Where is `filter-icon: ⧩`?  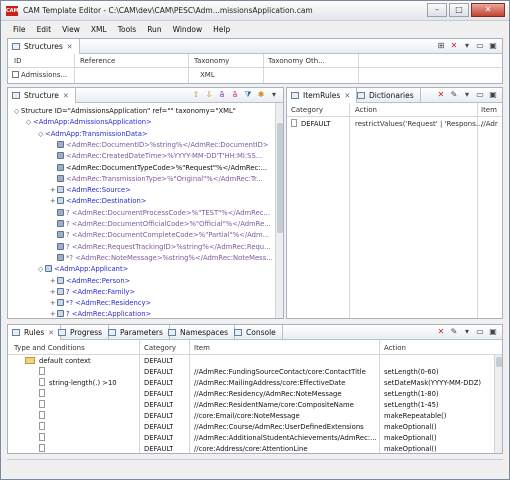
filter-icon: ⧩ is located at coordinates (248, 95).